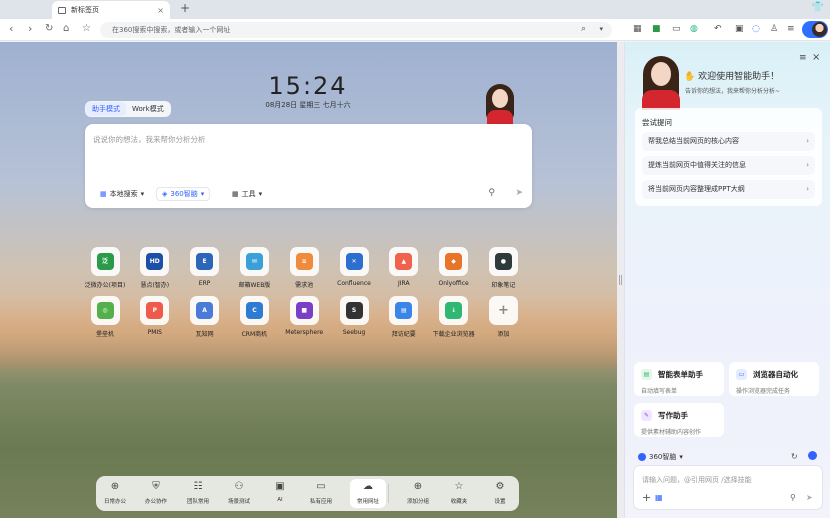 The height and width of the screenshot is (518, 830). What do you see at coordinates (171, 30) in the screenshot?
I see `address-placeholder: 在360搜索中搜索，或者输入一个网址` at bounding box center [171, 30].